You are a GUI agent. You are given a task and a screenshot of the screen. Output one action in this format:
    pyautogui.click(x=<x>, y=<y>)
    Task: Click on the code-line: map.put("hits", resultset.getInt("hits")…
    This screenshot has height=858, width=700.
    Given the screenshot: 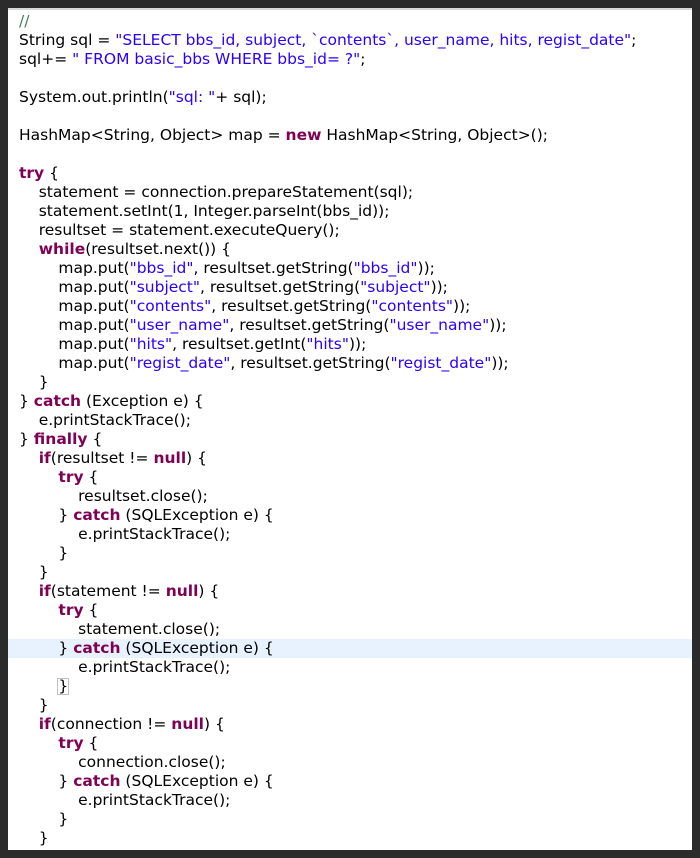 What is the action you would take?
    pyautogui.click(x=350, y=344)
    